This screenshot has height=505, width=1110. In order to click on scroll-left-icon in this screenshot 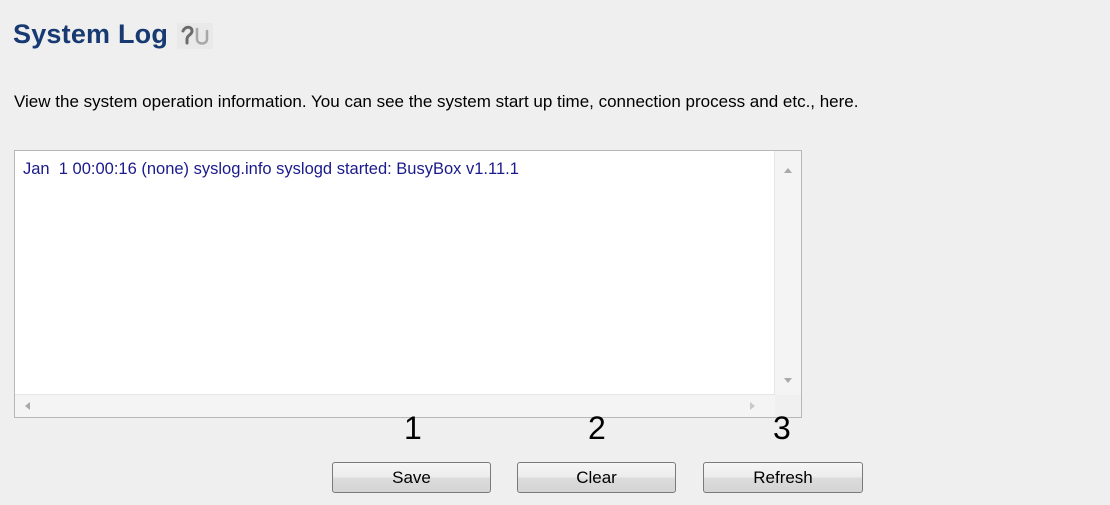, I will do `click(27, 406)`.